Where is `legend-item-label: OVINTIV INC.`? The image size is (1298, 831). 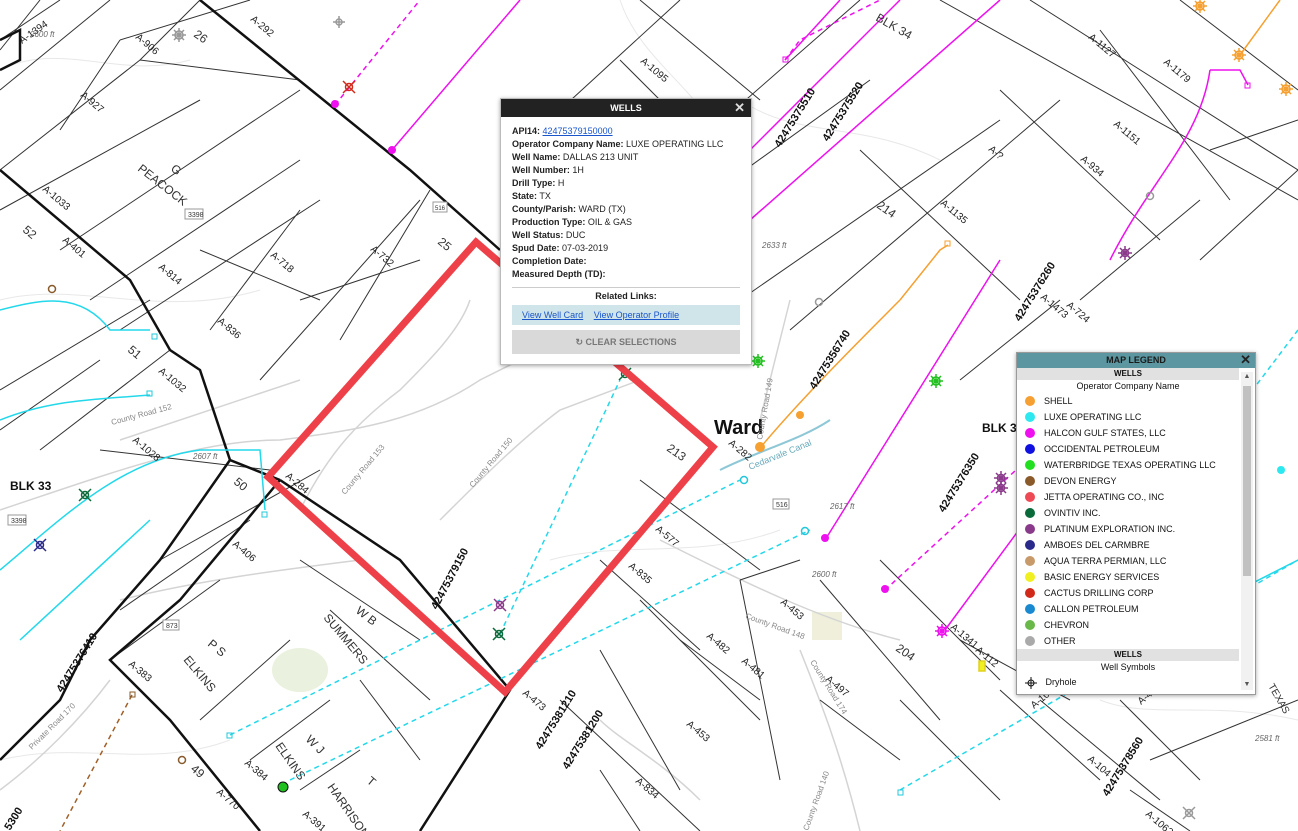 legend-item-label: OVINTIV INC. is located at coordinates (1072, 513).